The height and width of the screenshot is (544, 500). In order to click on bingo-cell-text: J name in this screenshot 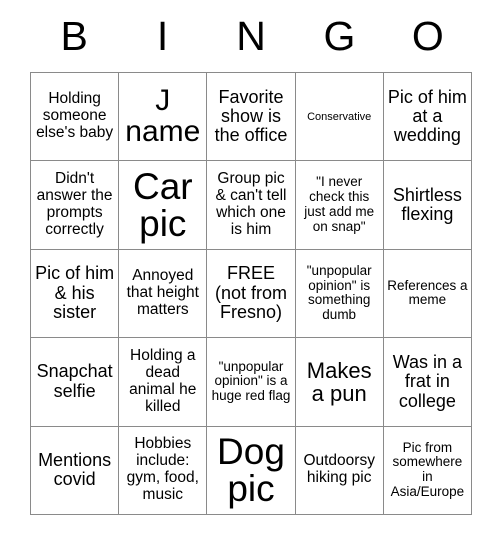, I will do `click(163, 116)`.